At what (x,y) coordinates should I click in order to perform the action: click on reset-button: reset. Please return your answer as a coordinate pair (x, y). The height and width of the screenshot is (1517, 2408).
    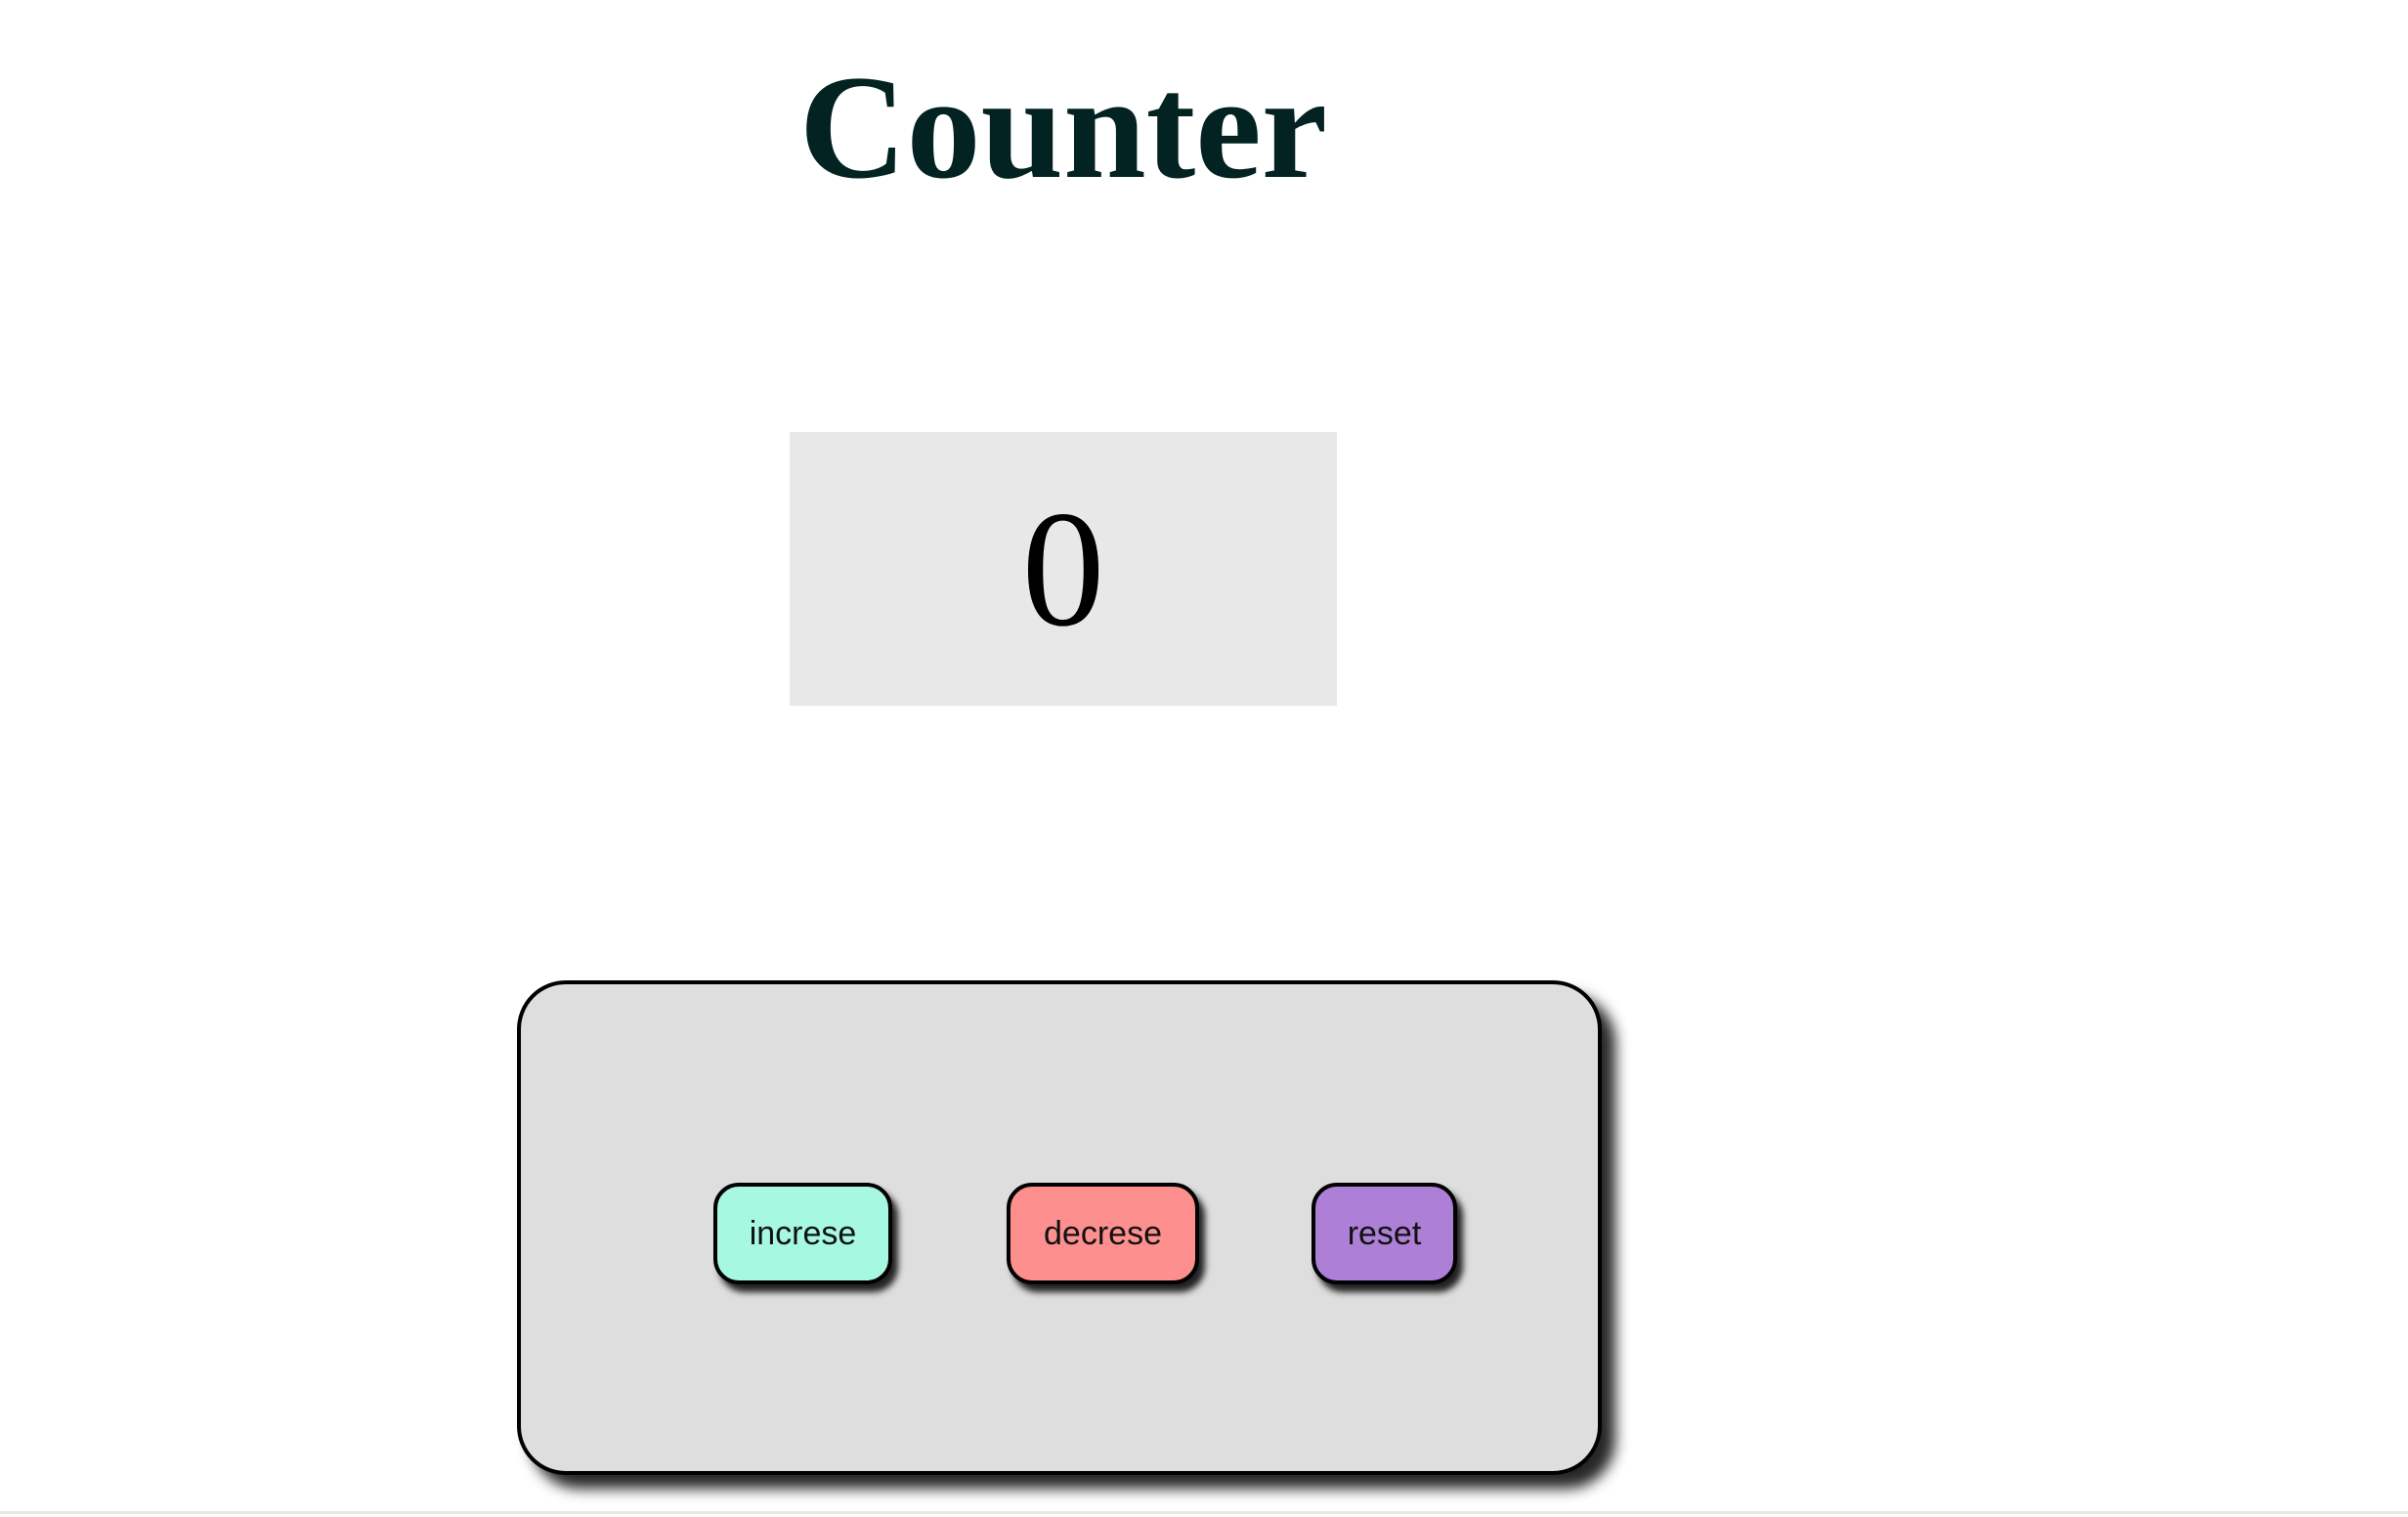
    Looking at the image, I should click on (1384, 1233).